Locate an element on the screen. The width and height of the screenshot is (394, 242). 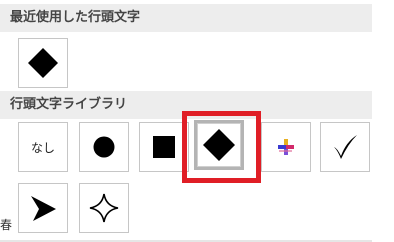
background-text-fragment: 春 is located at coordinates (6, 225).